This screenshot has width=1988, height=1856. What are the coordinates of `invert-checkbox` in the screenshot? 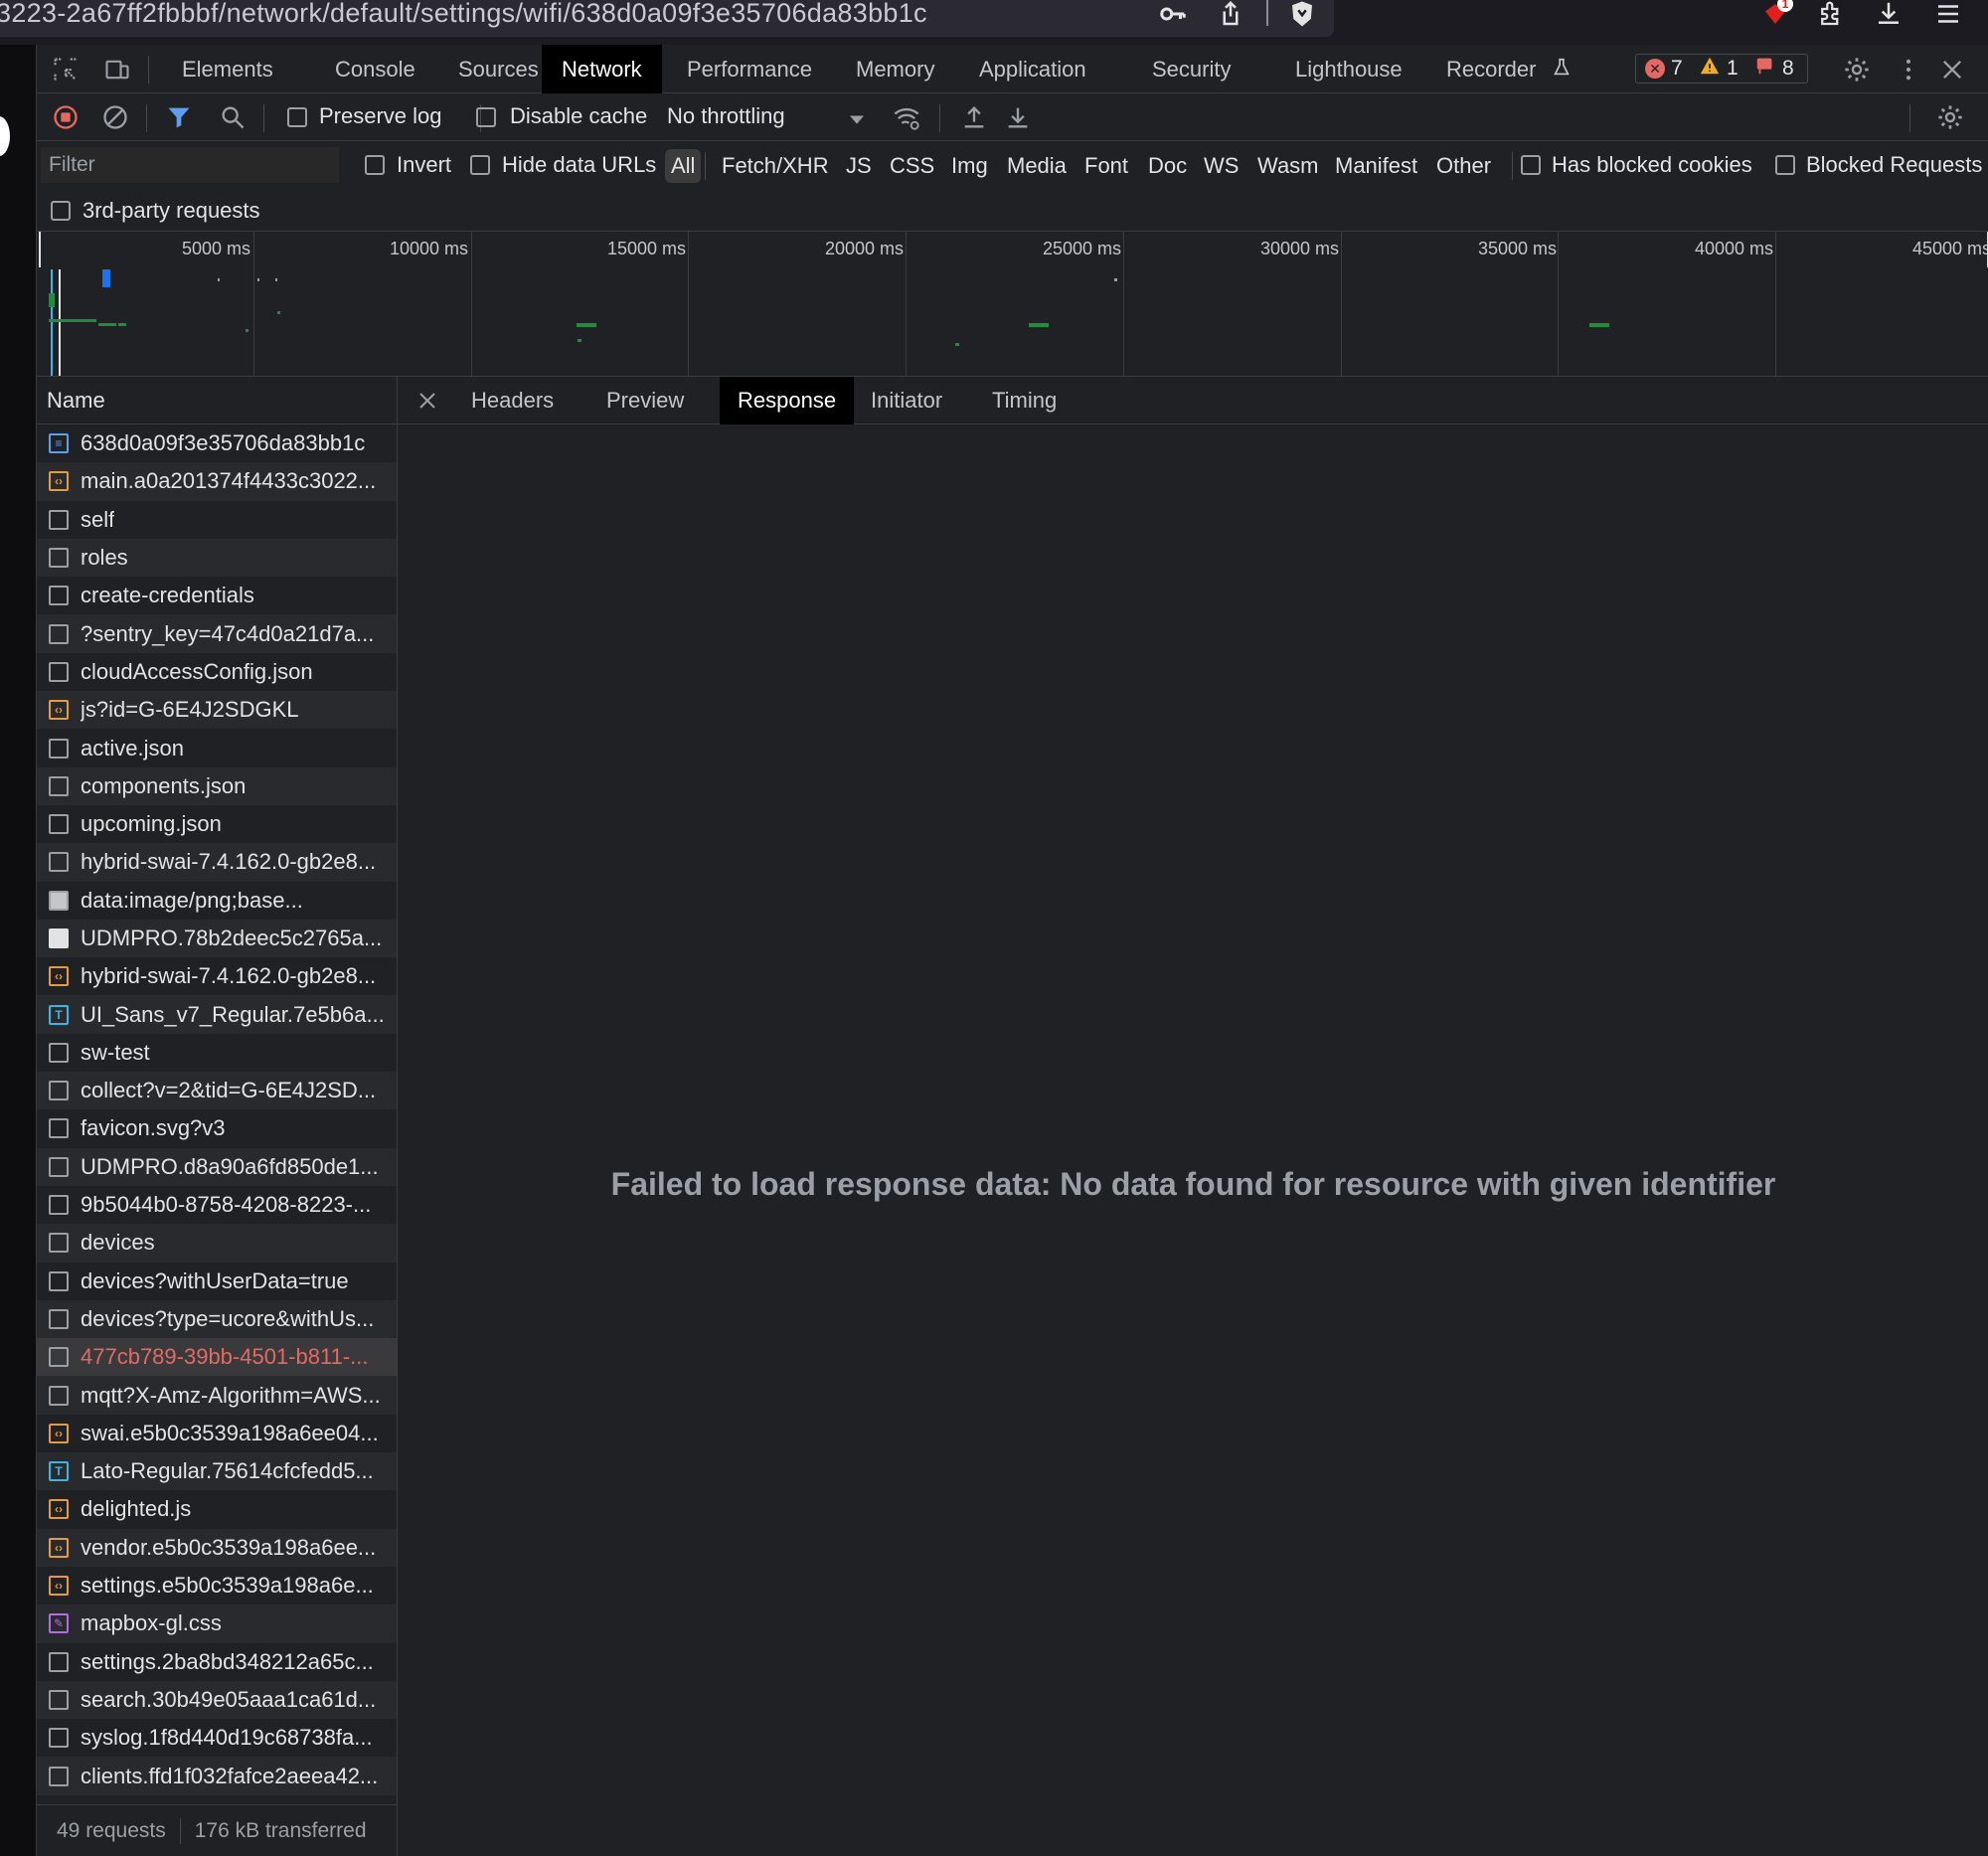 It's located at (375, 165).